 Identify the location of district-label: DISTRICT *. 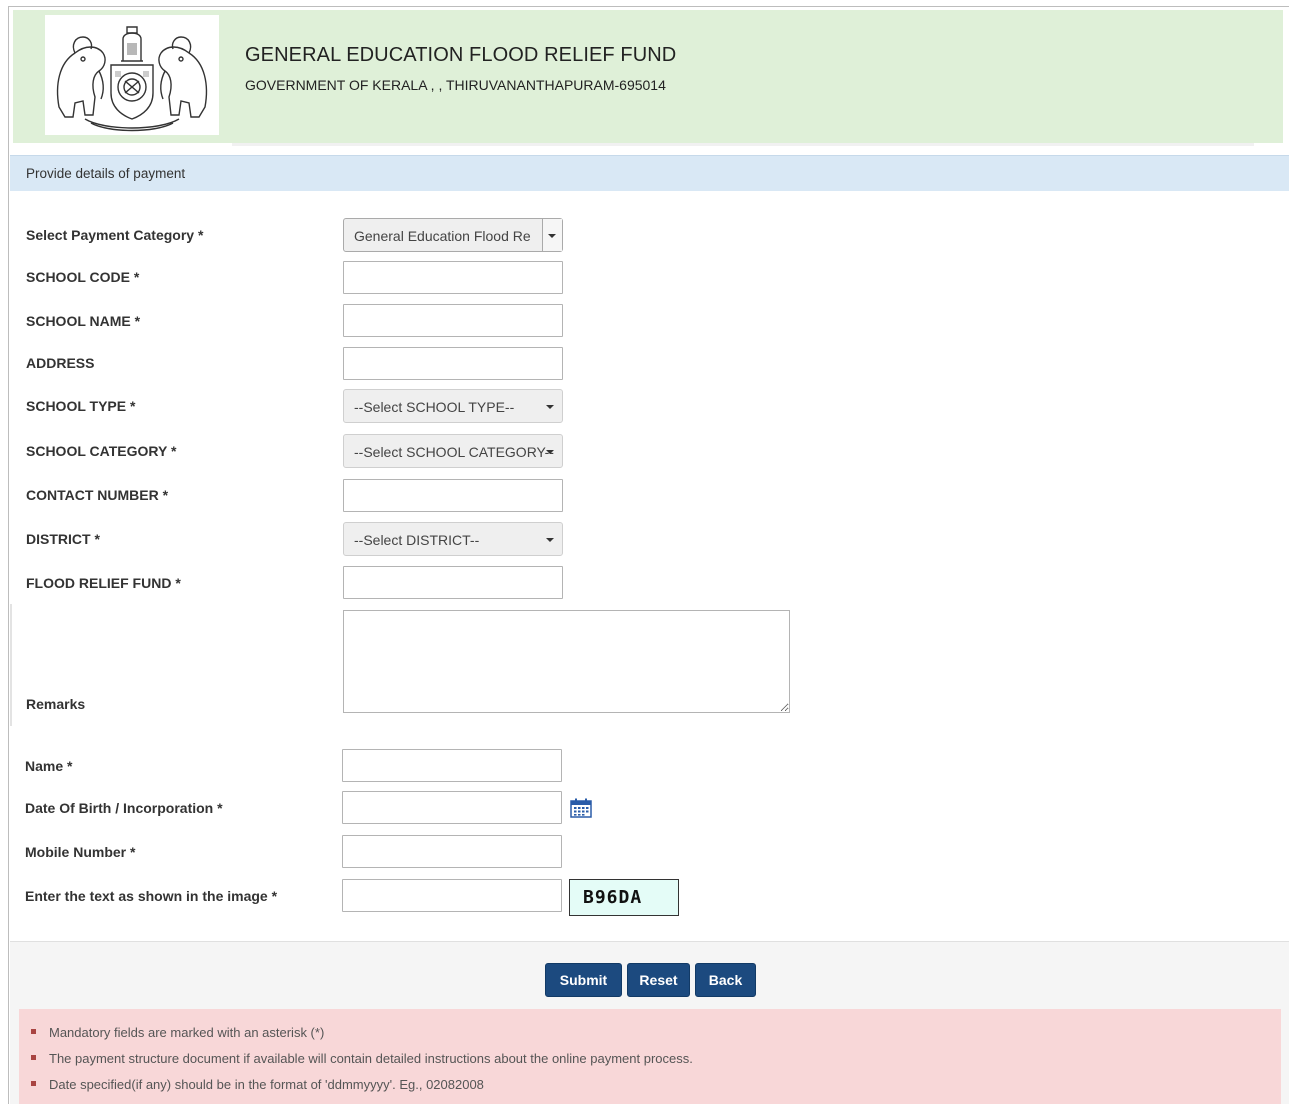
(63, 539).